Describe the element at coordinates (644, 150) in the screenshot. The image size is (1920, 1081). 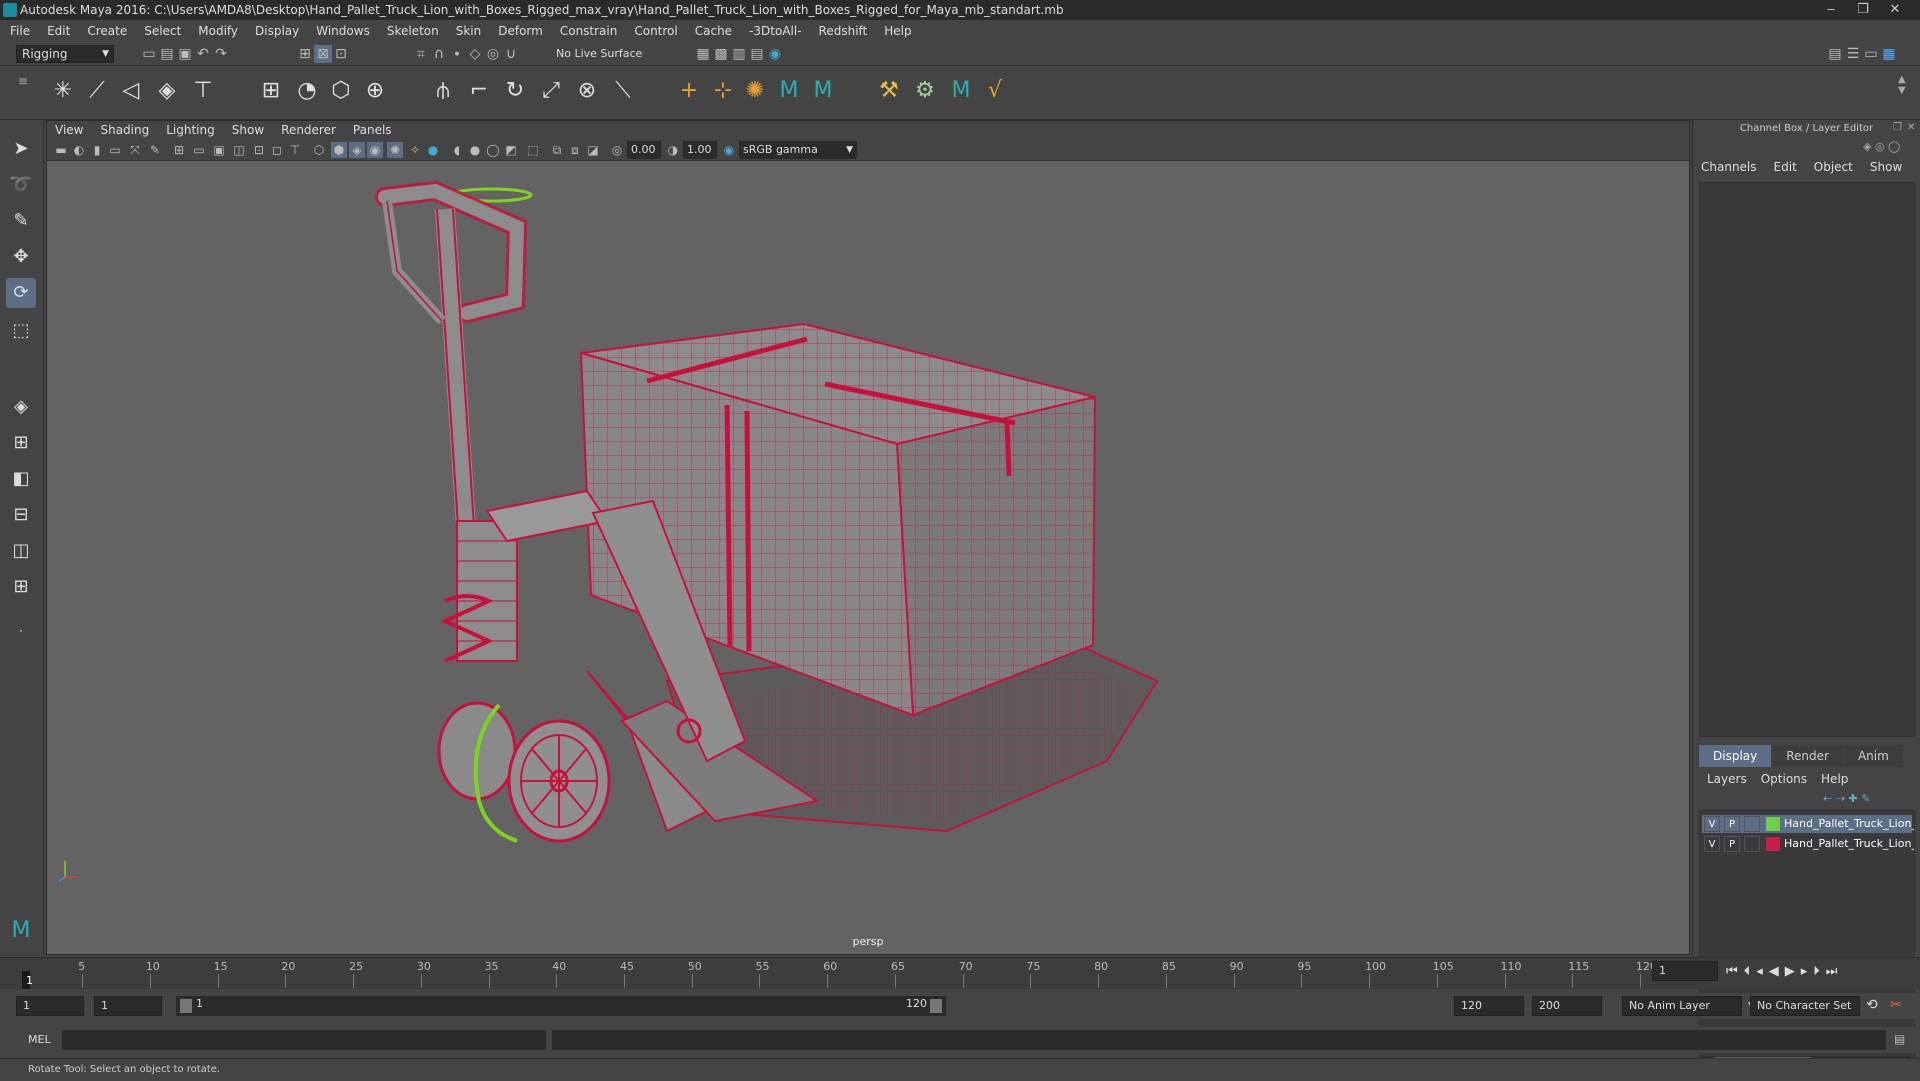
I see `exposure-field: 0.00` at that location.